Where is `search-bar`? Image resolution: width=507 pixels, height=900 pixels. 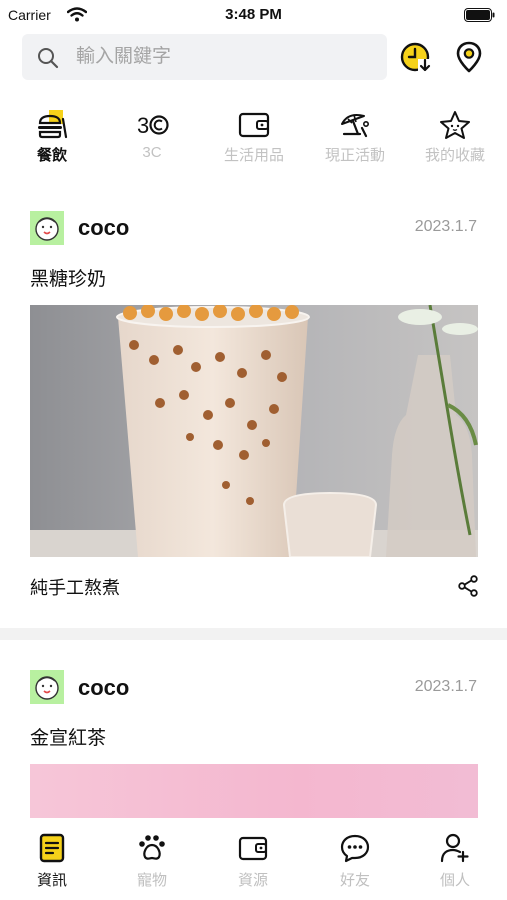 search-bar is located at coordinates (204, 57).